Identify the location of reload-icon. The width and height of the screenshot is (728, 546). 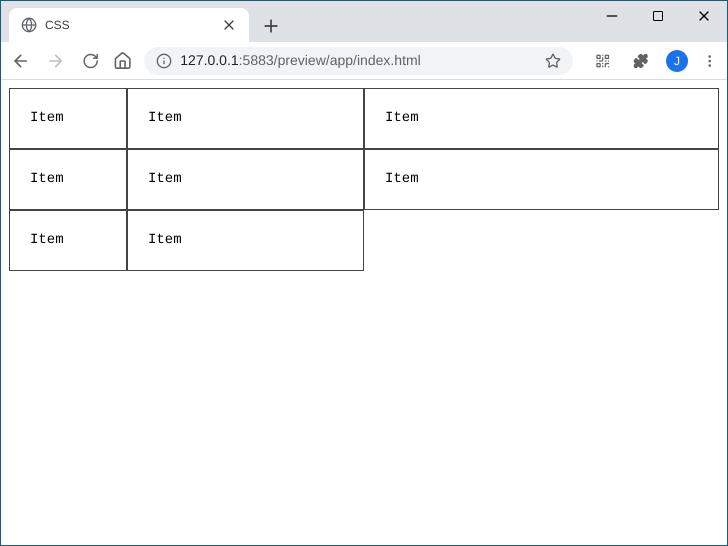
(90, 61).